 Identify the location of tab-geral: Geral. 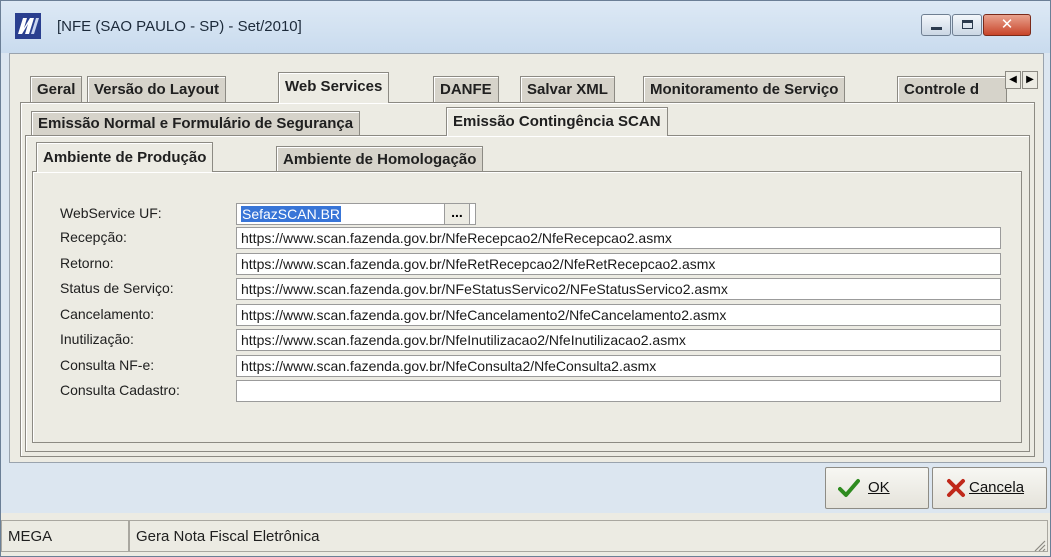
(56, 89).